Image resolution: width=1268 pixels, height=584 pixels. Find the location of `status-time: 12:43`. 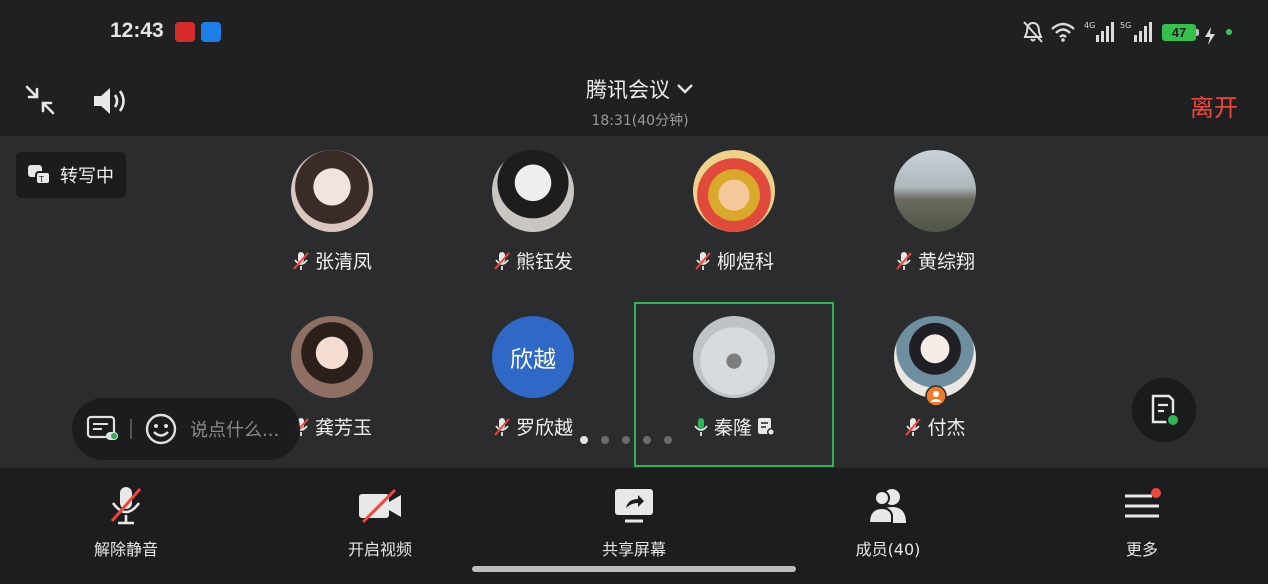

status-time: 12:43 is located at coordinates (137, 30).